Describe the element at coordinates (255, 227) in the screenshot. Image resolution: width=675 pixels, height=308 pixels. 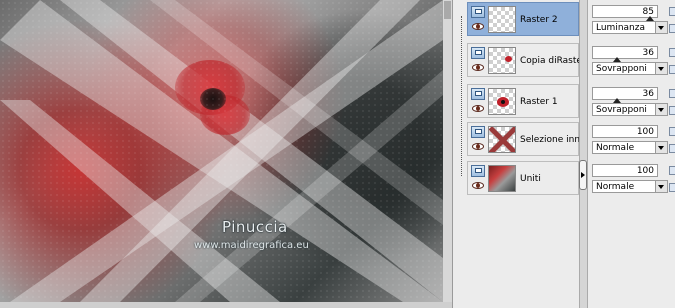
I see `watermark-title: Pinuccia` at that location.